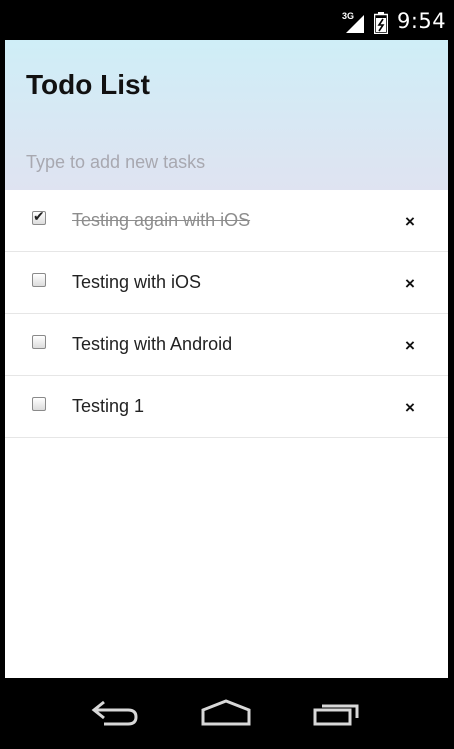 This screenshot has width=454, height=749. Describe the element at coordinates (226, 283) in the screenshot. I see `task-item: Testing with iOS ×` at that location.